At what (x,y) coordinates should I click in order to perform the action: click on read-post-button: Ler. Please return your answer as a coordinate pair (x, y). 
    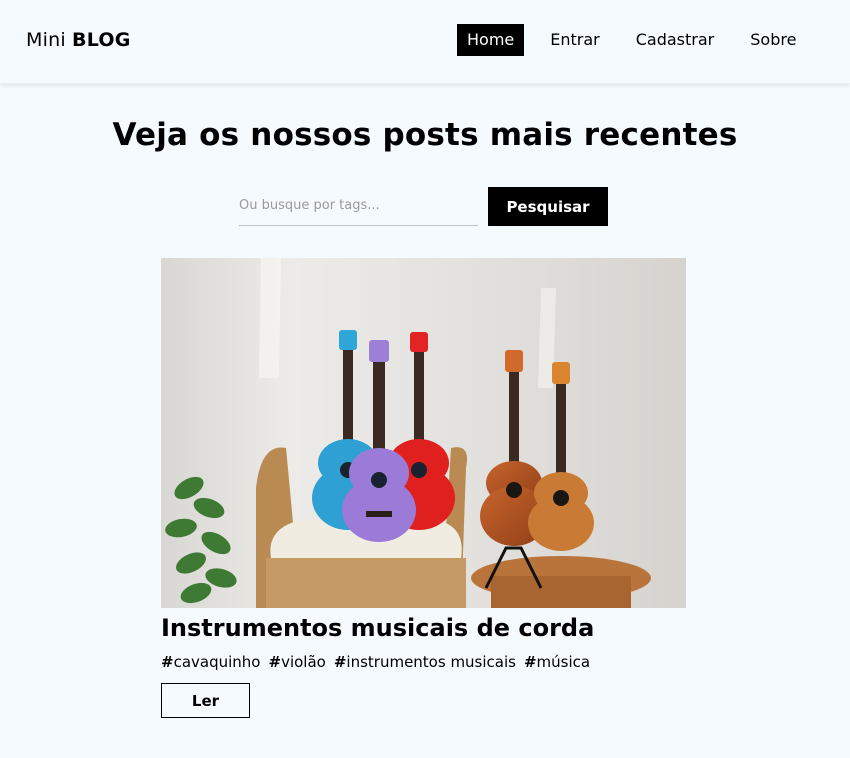
    Looking at the image, I should click on (205, 700).